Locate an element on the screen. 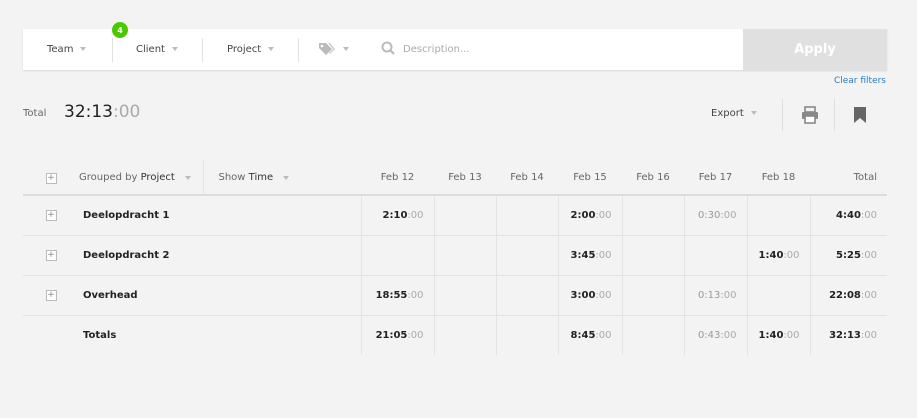 The height and width of the screenshot is (418, 917). totals-label: Totals is located at coordinates (100, 335).